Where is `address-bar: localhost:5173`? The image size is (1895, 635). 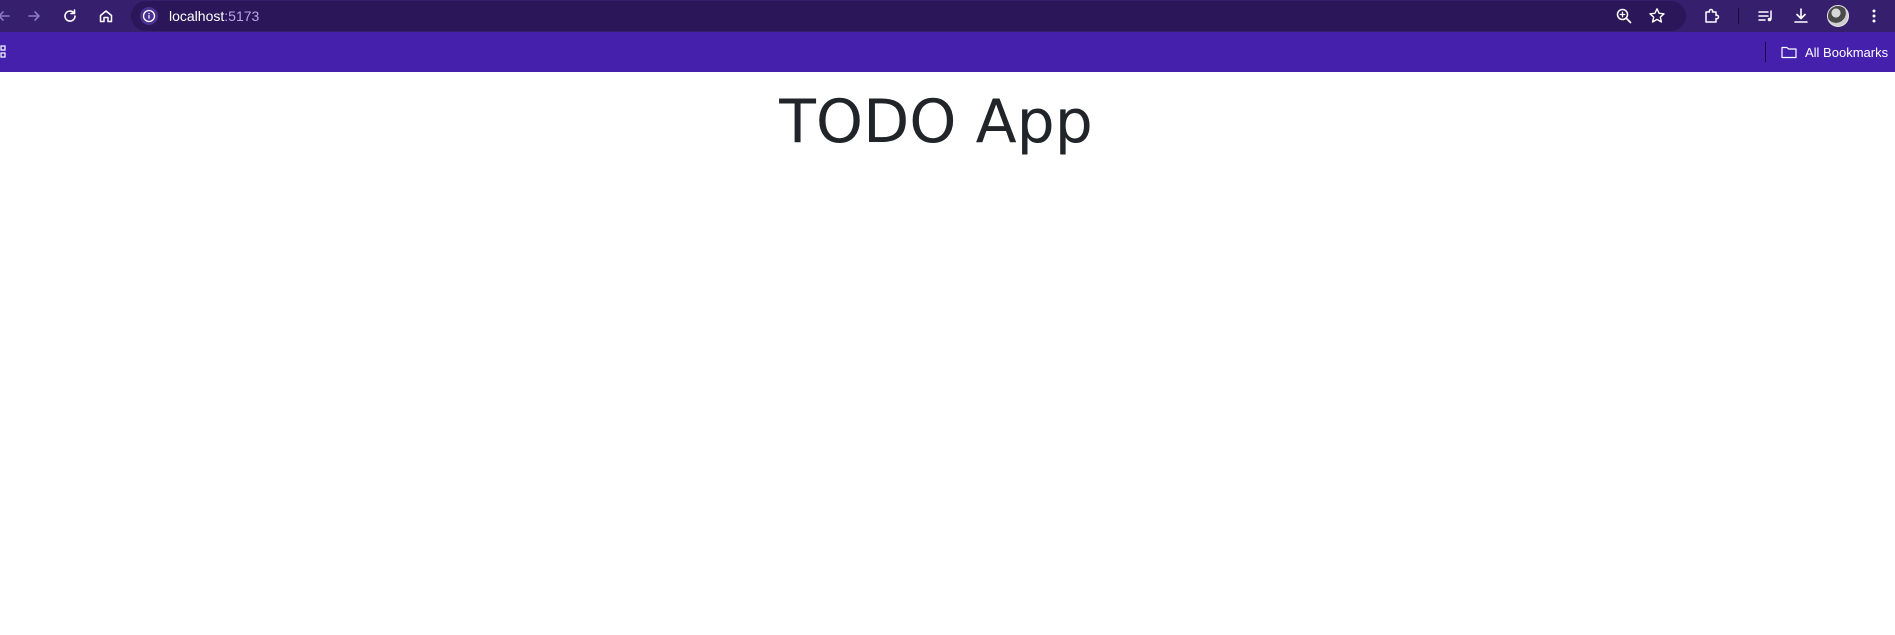
address-bar: localhost:5173 is located at coordinates (908, 16).